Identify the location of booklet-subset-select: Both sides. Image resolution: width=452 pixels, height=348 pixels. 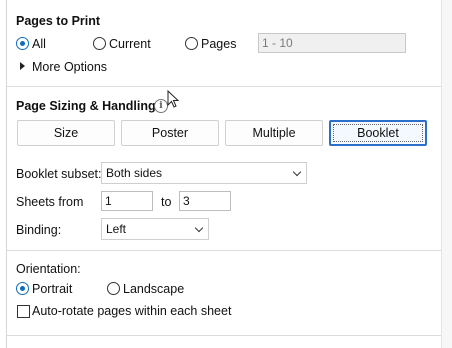
(204, 173).